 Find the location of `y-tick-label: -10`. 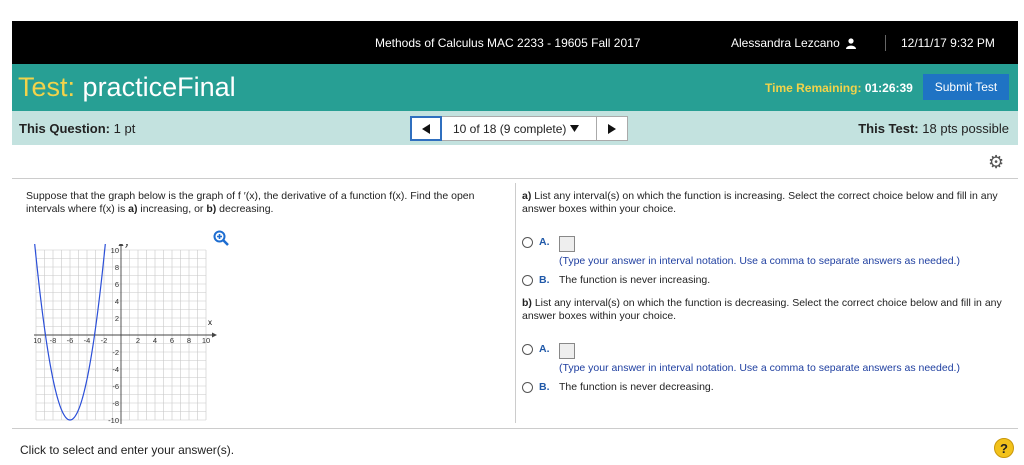

y-tick-label: -10 is located at coordinates (113, 420).